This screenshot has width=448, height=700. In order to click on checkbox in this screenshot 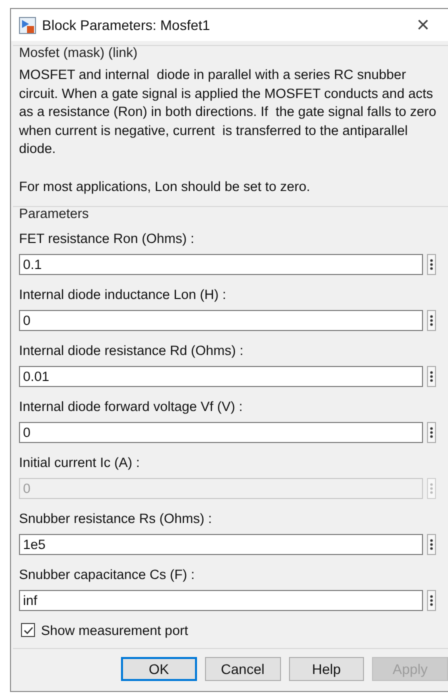, I will do `click(28, 630)`.